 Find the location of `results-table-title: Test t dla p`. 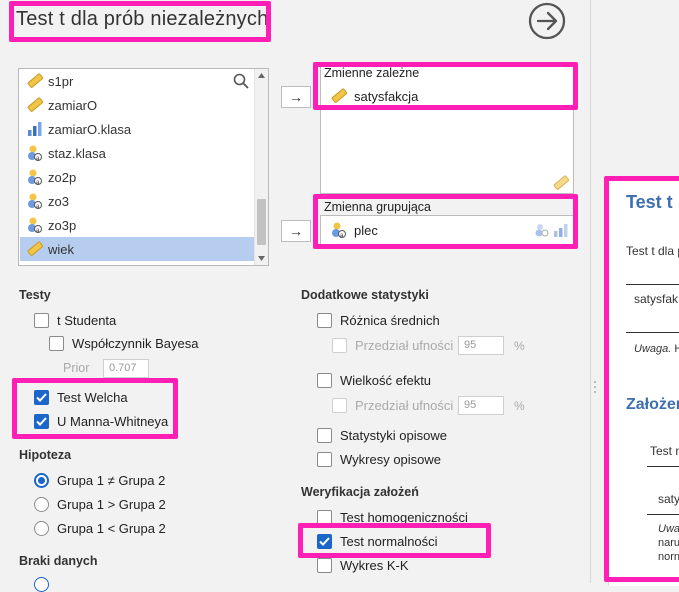

results-table-title: Test t dla p is located at coordinates (652, 251).